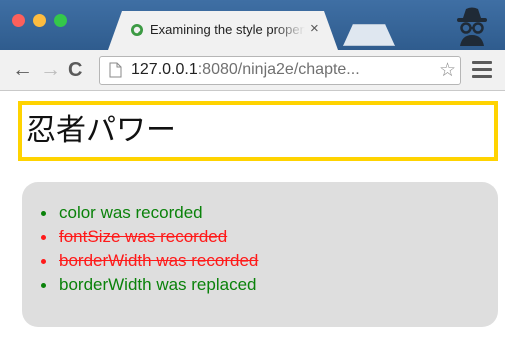 This screenshot has height=360, width=505. What do you see at coordinates (369, 35) in the screenshot?
I see `new-tab-button` at bounding box center [369, 35].